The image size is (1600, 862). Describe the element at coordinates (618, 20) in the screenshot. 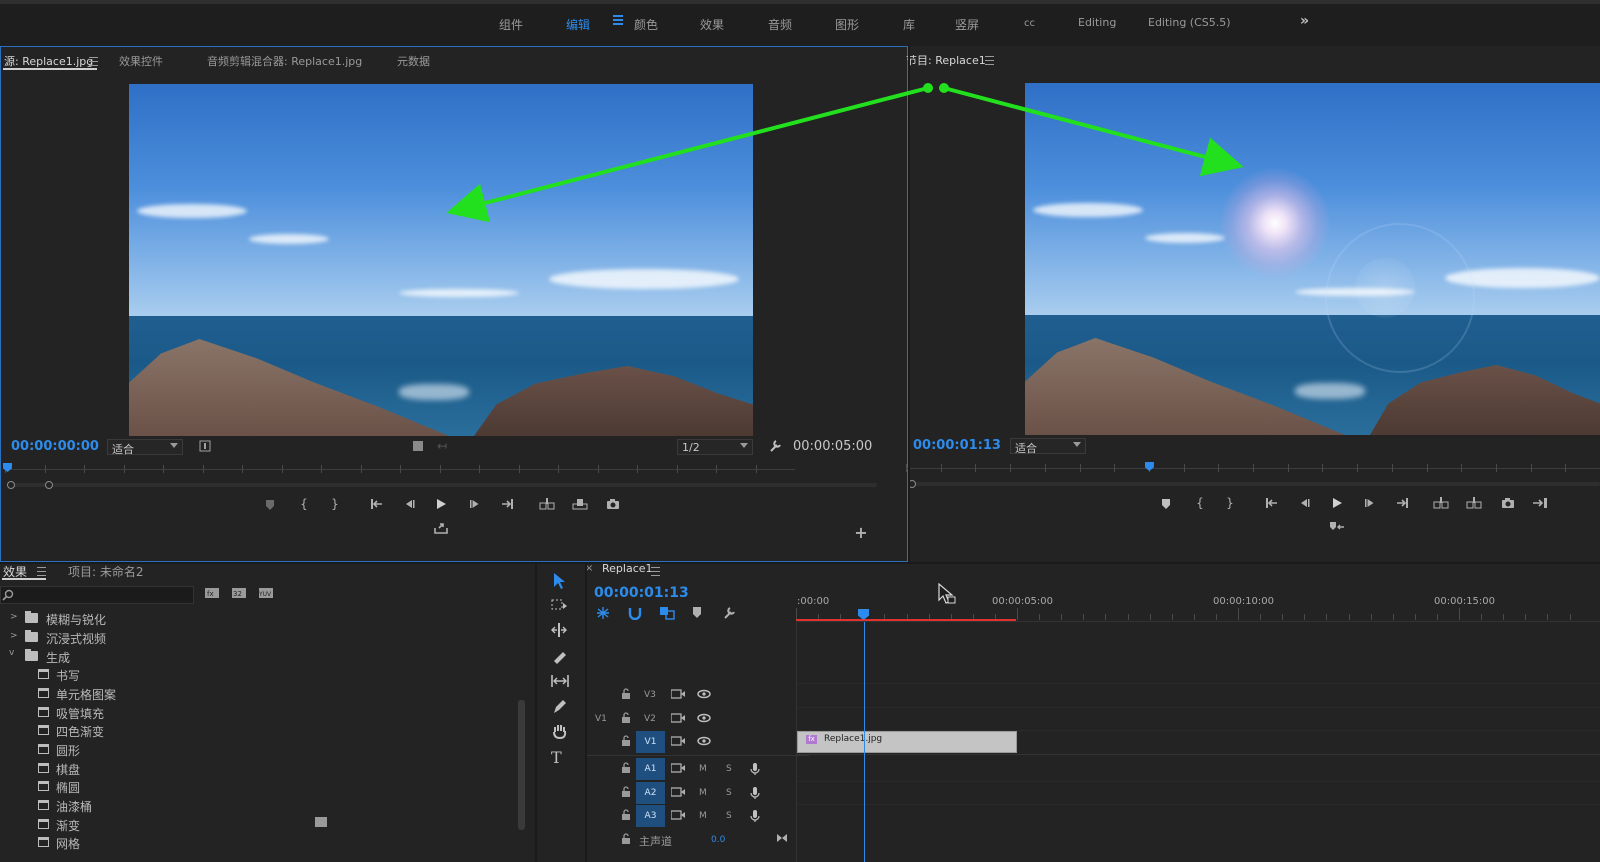

I see `workspace-menu-icon` at that location.